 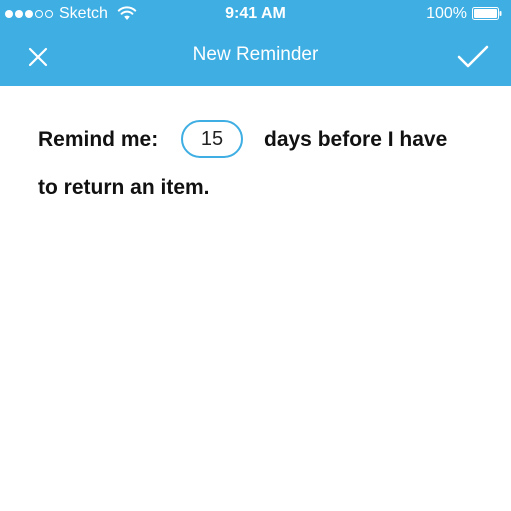 What do you see at coordinates (255, 14) in the screenshot?
I see `status-bar: Sketch 9:41 AM 100%` at bounding box center [255, 14].